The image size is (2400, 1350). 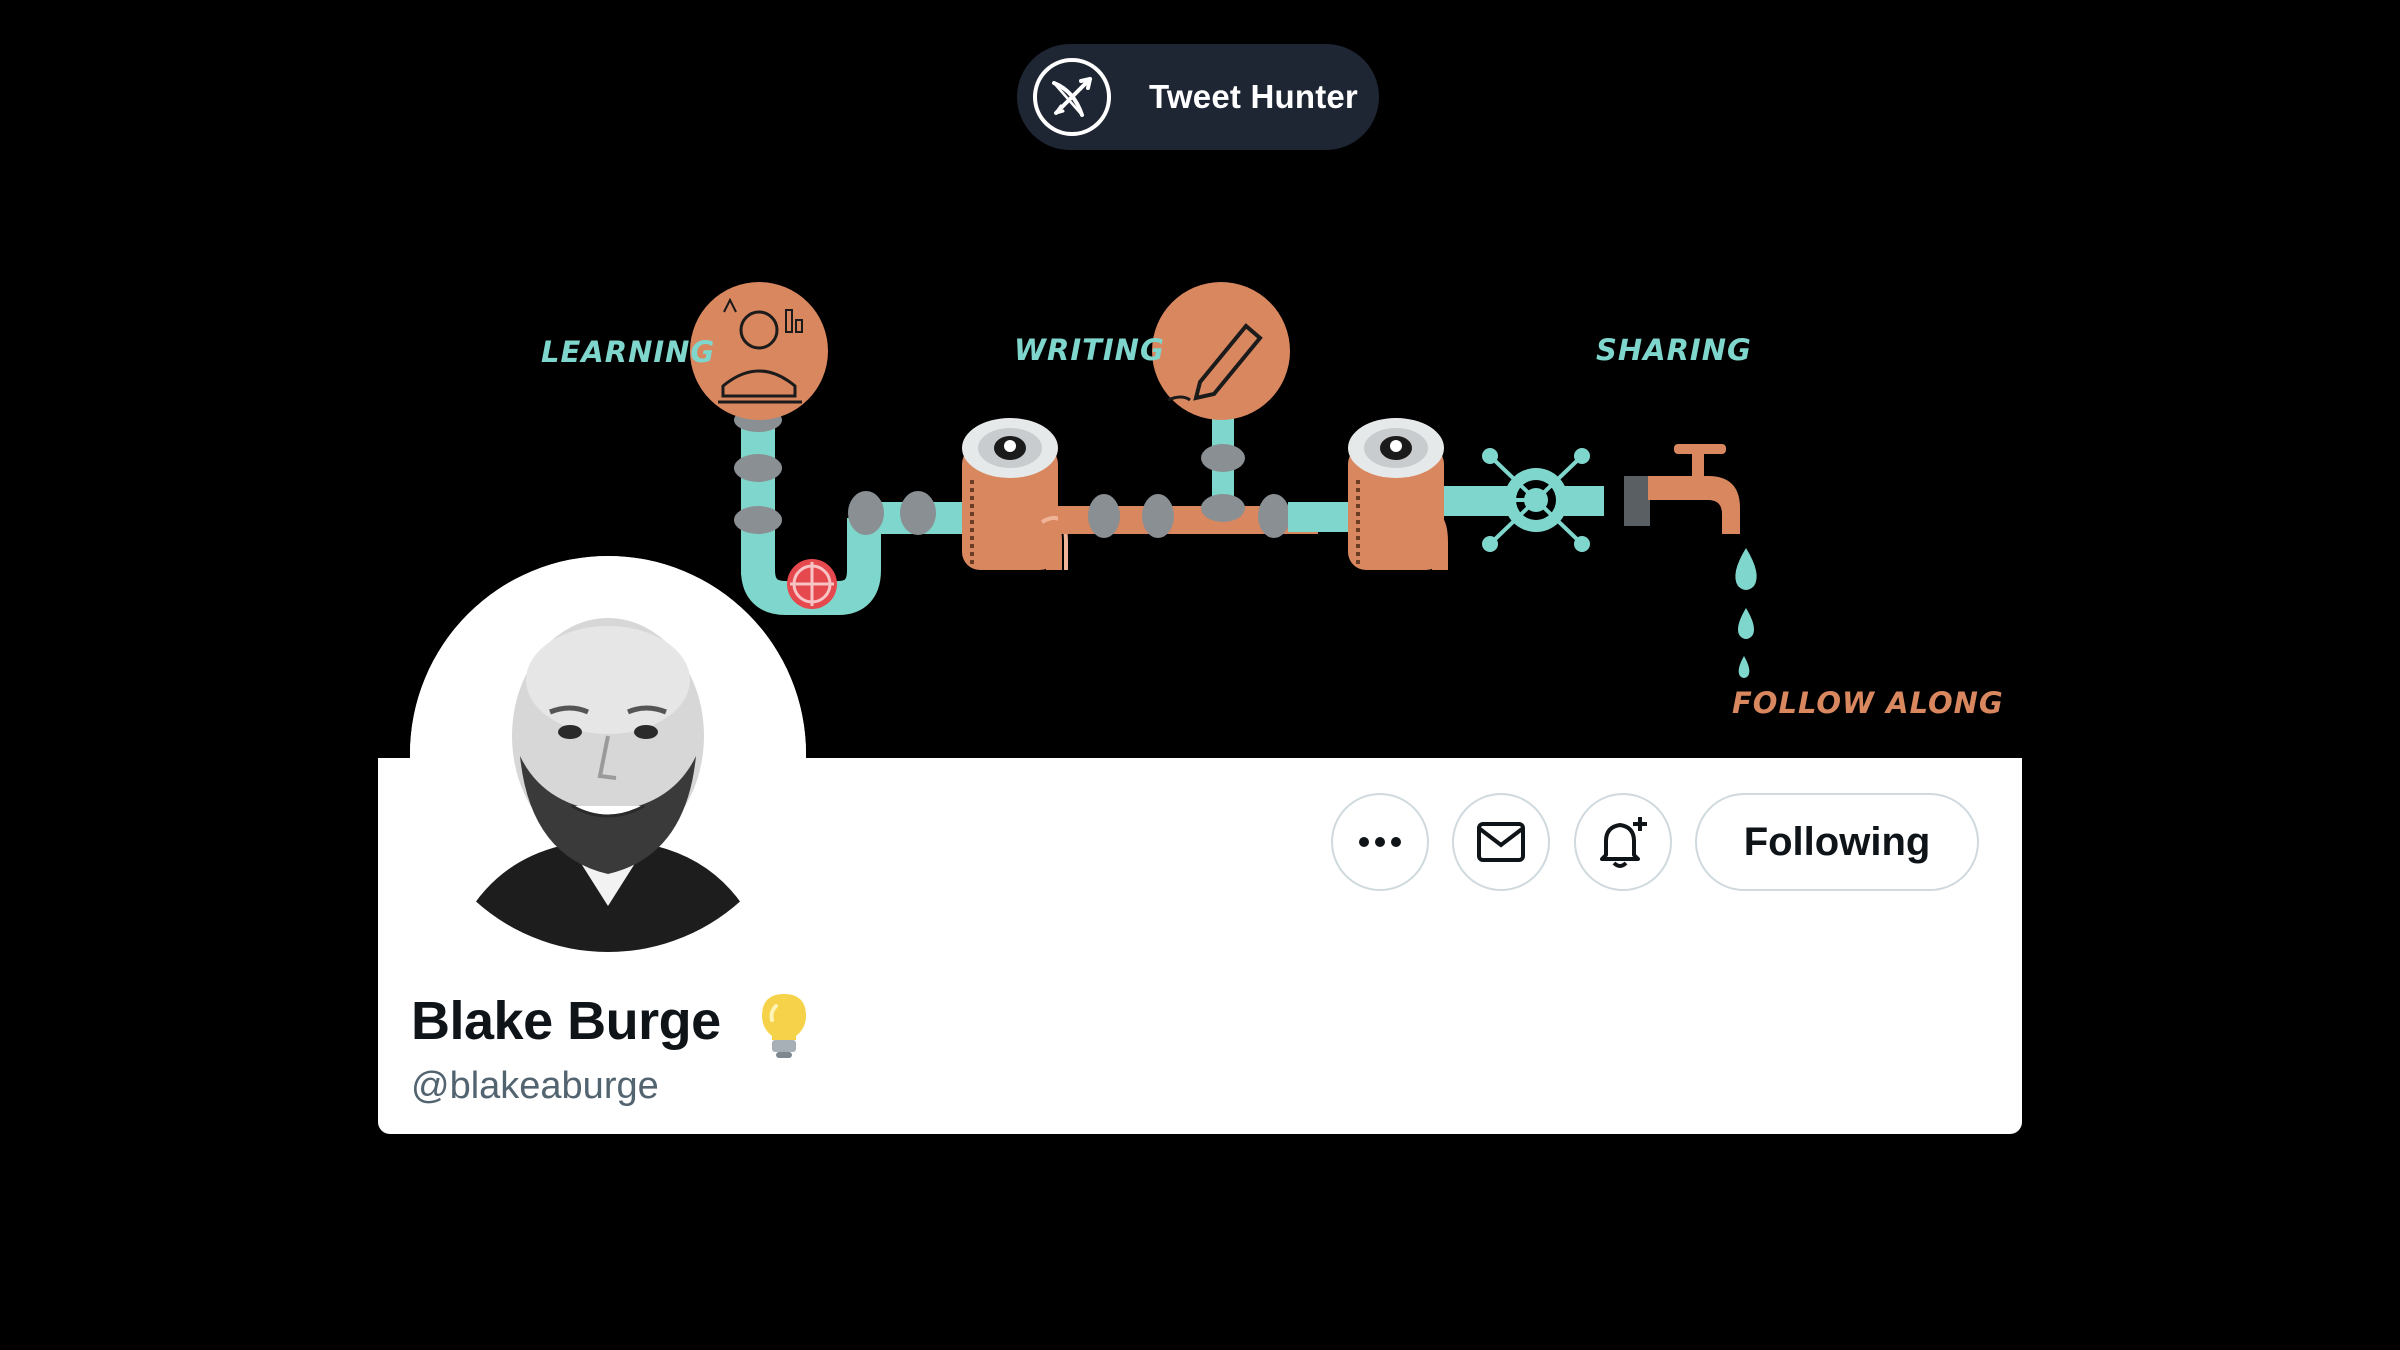 I want to click on display-name: Blake Burge, so click(x=566, y=1021).